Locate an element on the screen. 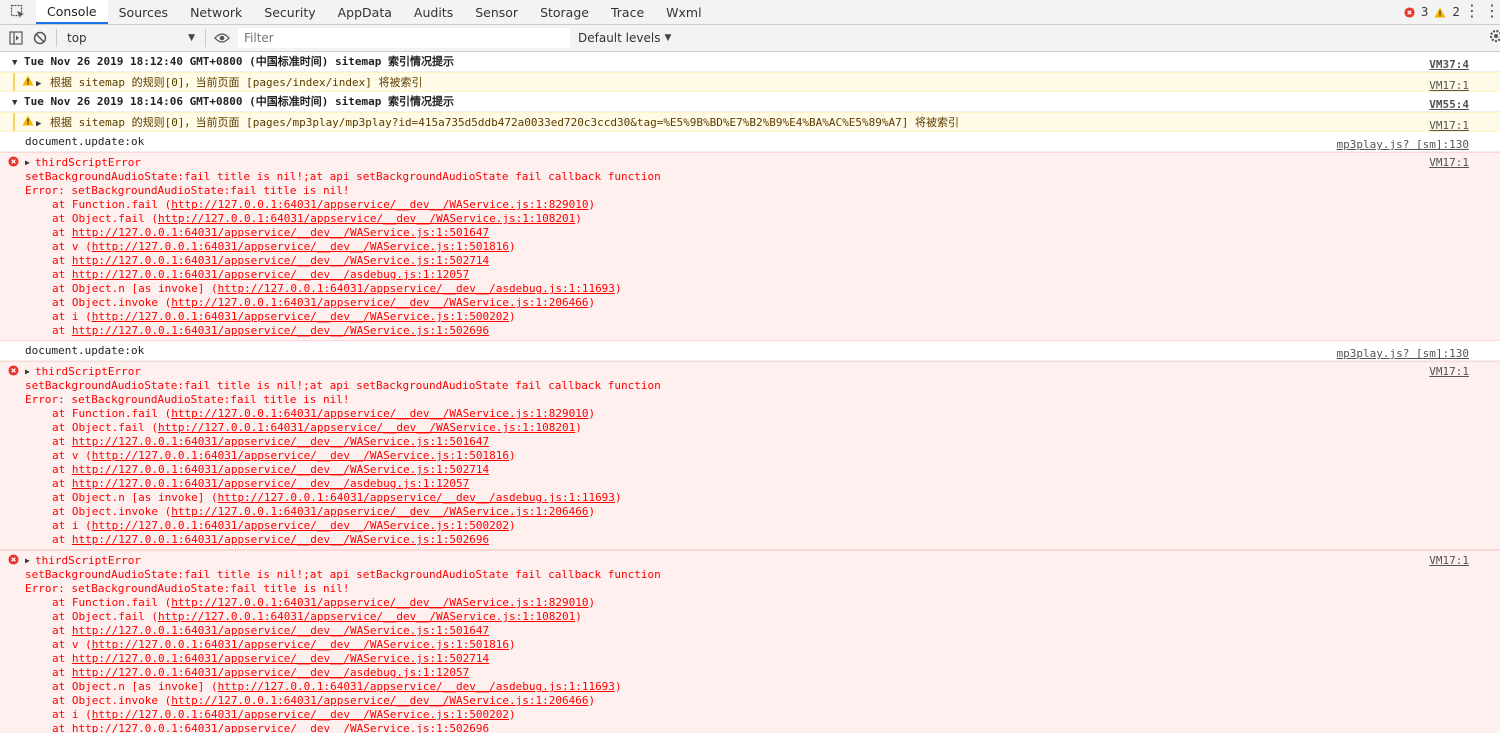 Image resolution: width=1500 pixels, height=733 pixels. clear-console-icon is located at coordinates (40, 38).